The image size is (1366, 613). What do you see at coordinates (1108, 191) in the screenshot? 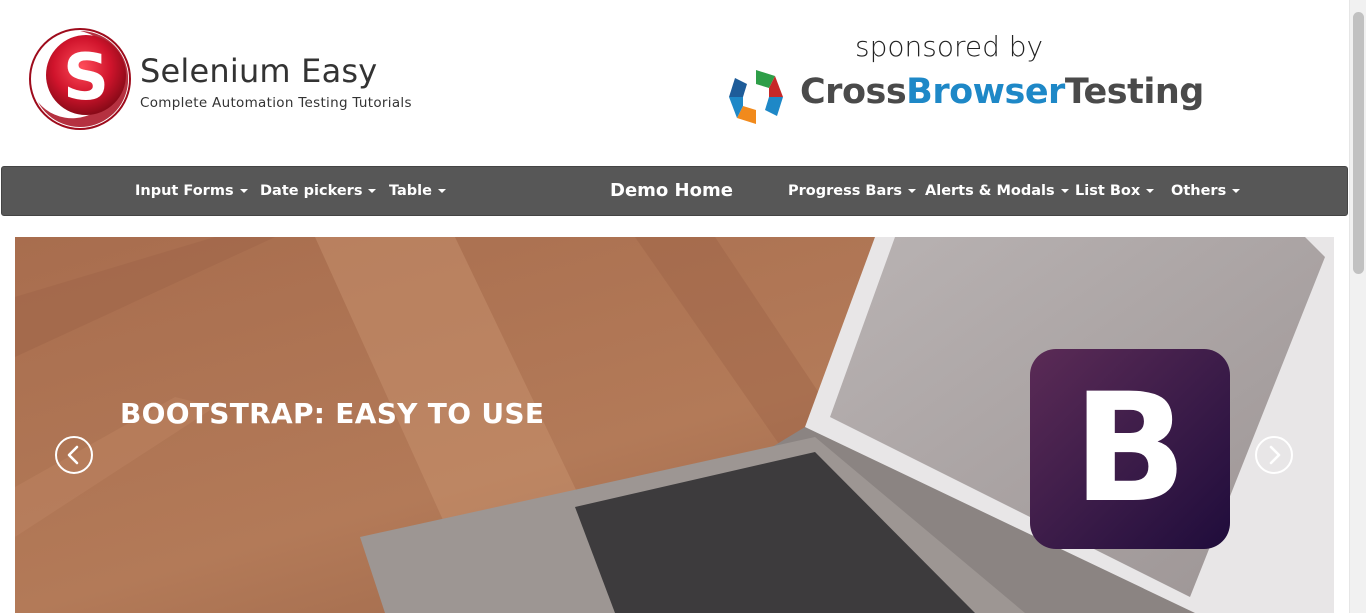
I see `nav-list-box-label: List Box` at bounding box center [1108, 191].